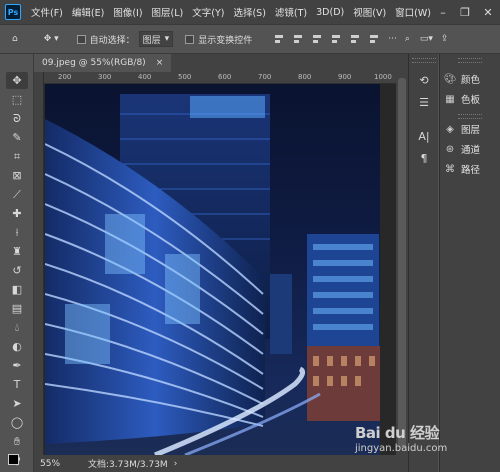  Describe the element at coordinates (94, 63) in the screenshot. I see `document-title: 09.jpeg @ 55%(RGB/8)` at that location.